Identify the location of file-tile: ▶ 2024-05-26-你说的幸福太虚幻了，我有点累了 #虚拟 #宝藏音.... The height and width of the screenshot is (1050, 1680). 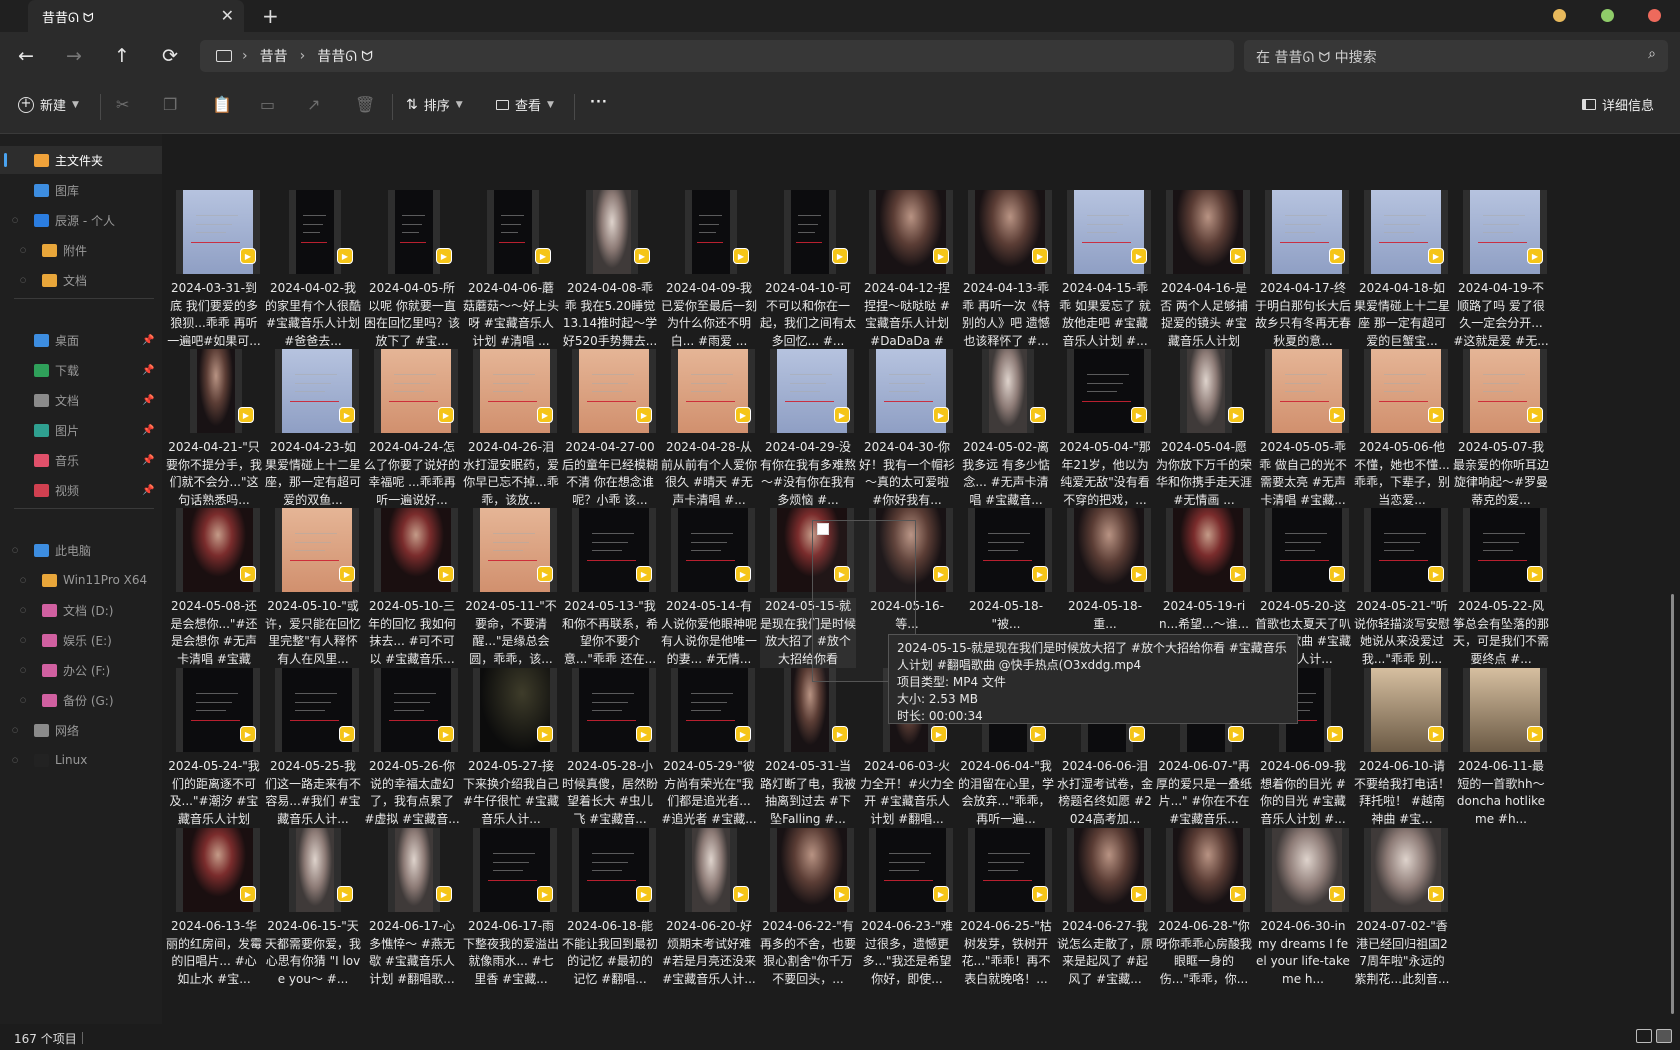
(412, 749).